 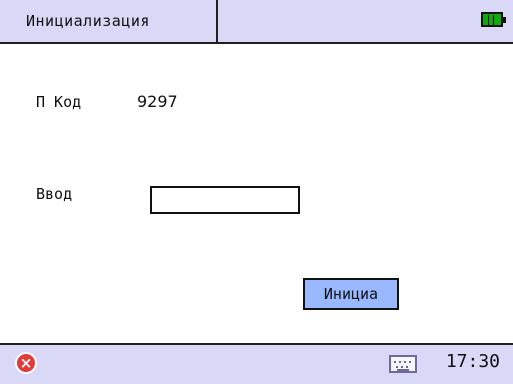 I want to click on code-label: П Код, so click(x=59, y=102).